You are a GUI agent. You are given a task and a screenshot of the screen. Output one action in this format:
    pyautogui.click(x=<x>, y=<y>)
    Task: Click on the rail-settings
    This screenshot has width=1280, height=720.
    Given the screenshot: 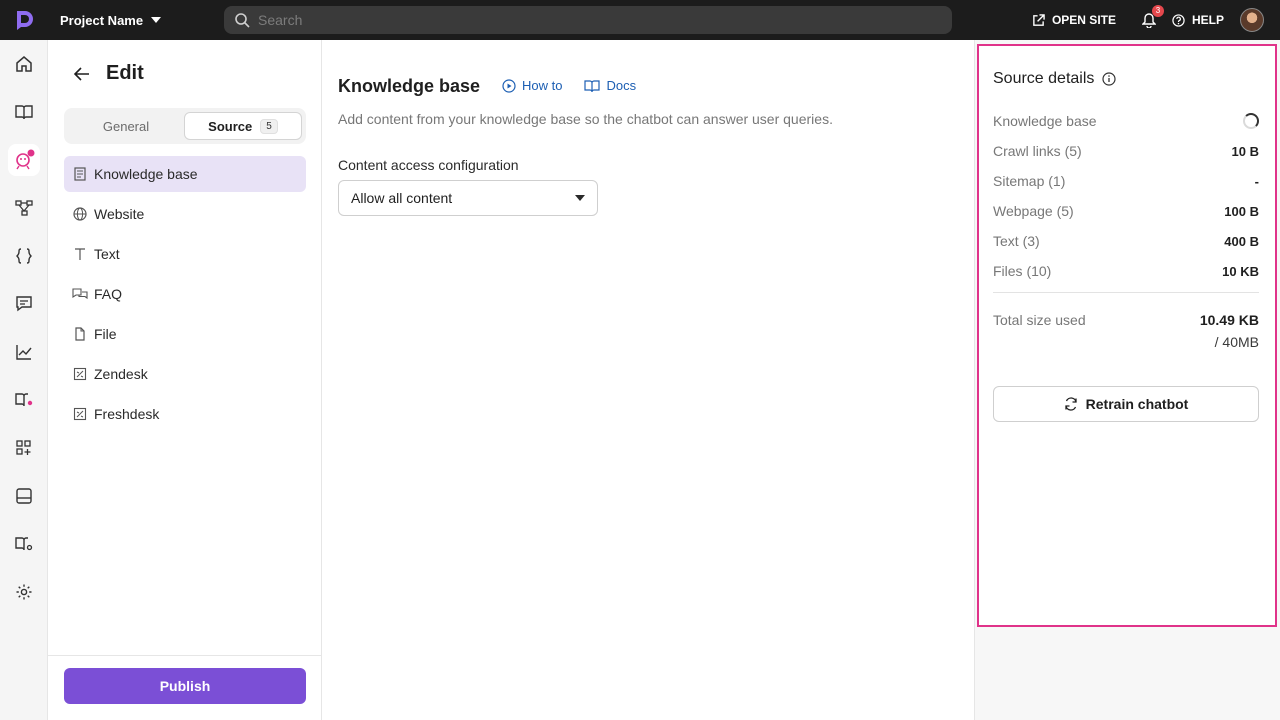 What is the action you would take?
    pyautogui.click(x=24, y=592)
    